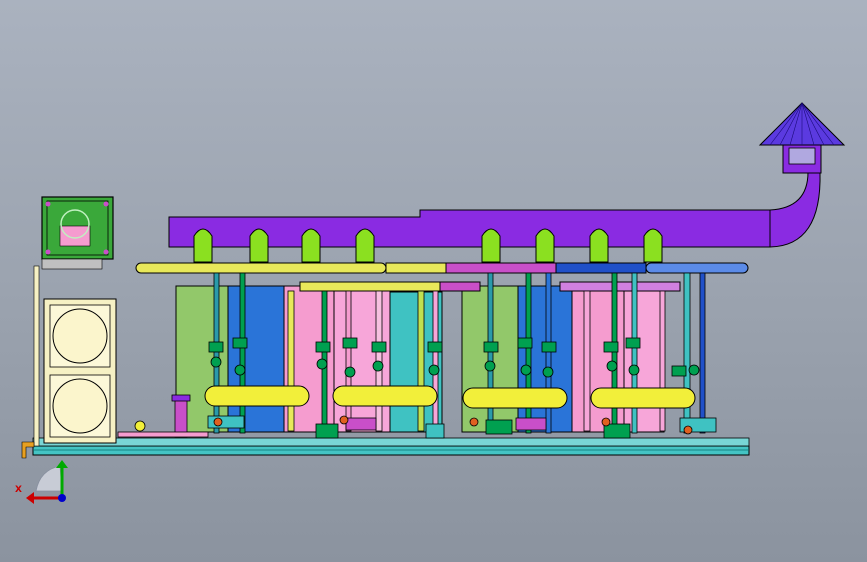 The height and width of the screenshot is (562, 867). What do you see at coordinates (18, 490) in the screenshot?
I see `triad-x-label: X` at bounding box center [18, 490].